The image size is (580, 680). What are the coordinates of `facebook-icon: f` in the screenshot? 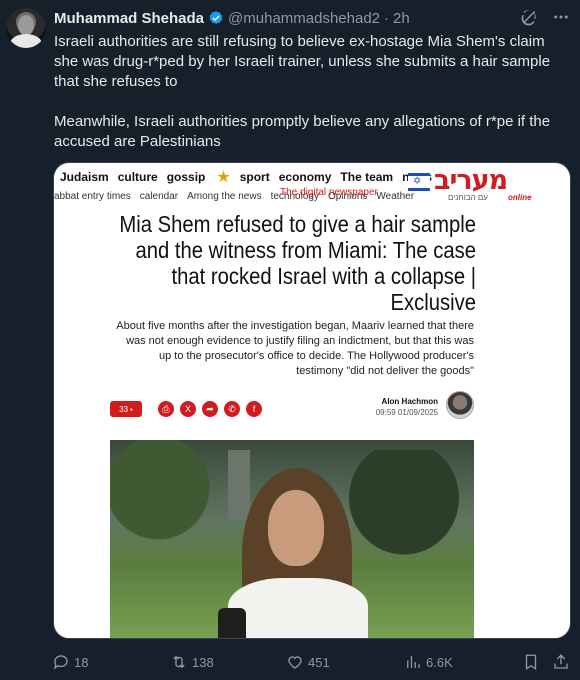 It's located at (254, 409).